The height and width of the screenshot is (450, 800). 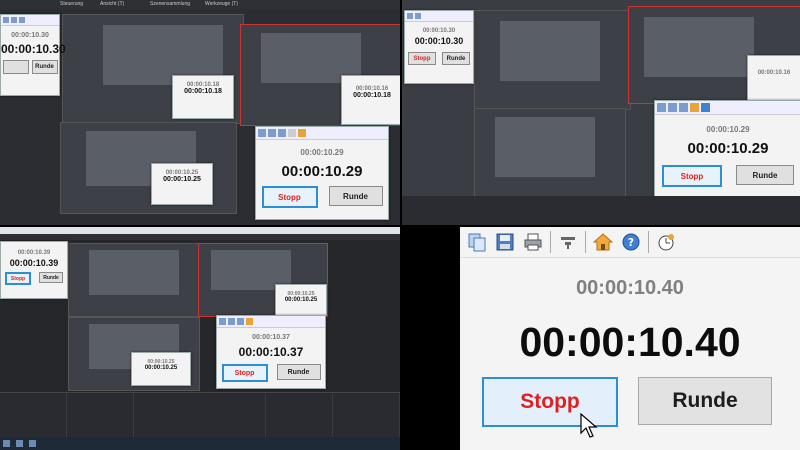 I want to click on preview-tile-recursive: 00:00:10.16 00:00:10.18, so click(x=320, y=75).